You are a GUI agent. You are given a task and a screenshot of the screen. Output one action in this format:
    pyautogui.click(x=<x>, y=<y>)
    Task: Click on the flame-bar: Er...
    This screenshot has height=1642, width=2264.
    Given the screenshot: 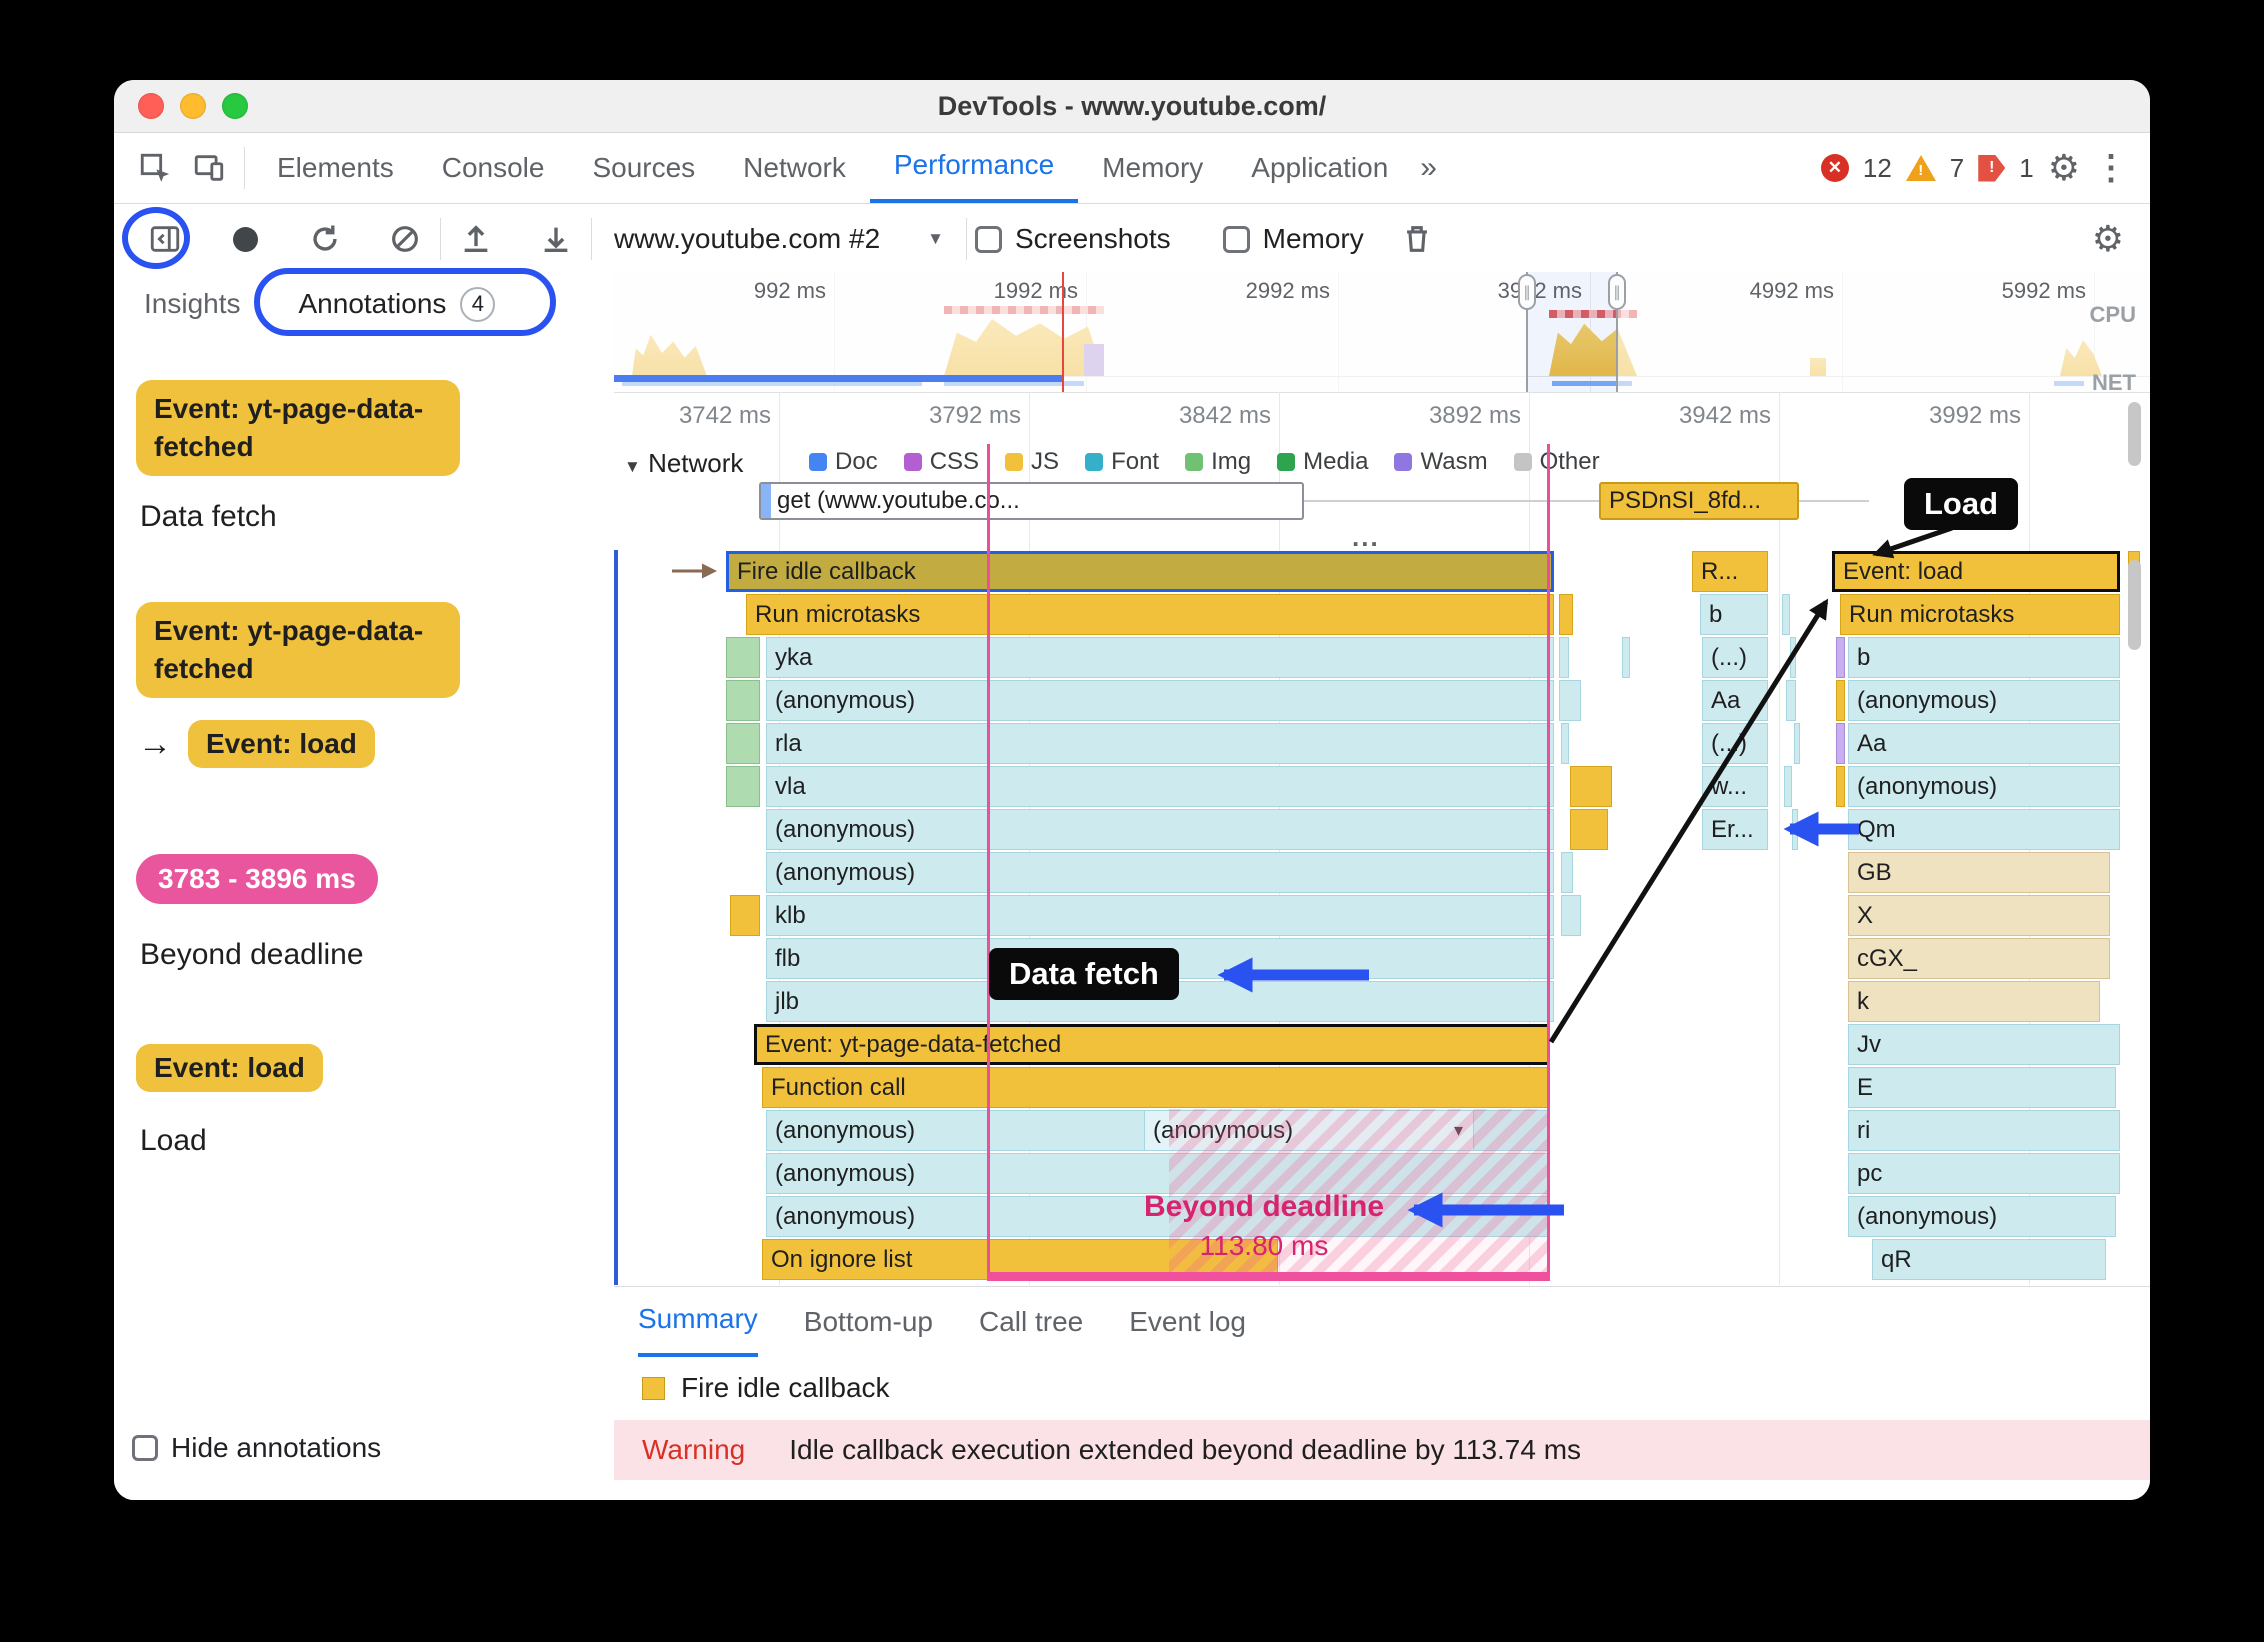 What is the action you would take?
    pyautogui.click(x=1735, y=829)
    